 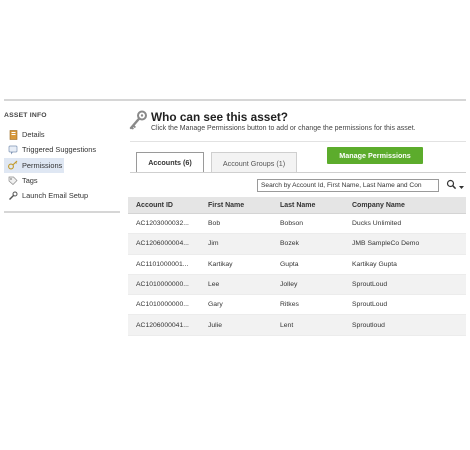 What do you see at coordinates (405, 244) in the screenshot?
I see `cell-company-name: JMB SampleCo Demo` at bounding box center [405, 244].